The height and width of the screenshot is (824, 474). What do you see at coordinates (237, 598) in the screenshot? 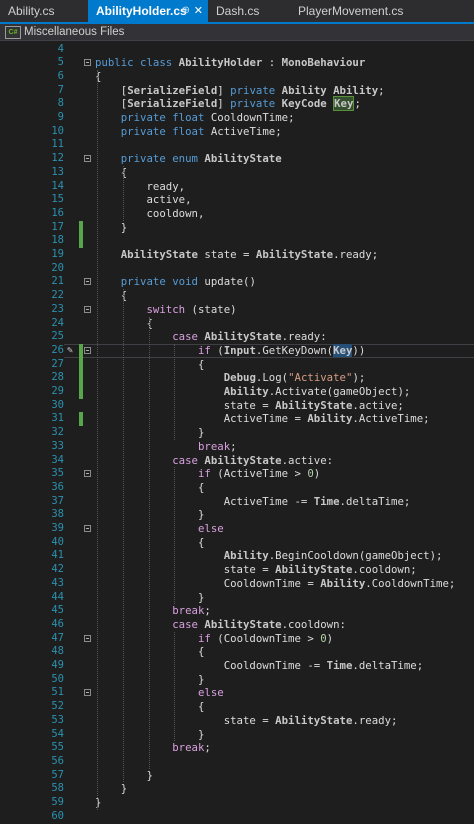
I see `code-line: 44 }` at bounding box center [237, 598].